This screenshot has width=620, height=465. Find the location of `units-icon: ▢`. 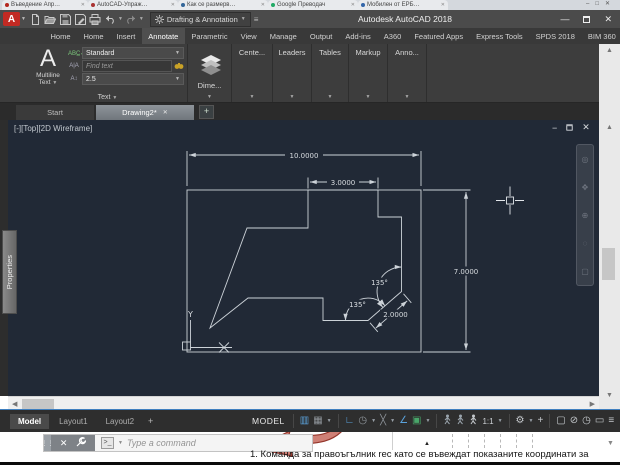

units-icon: ▢ is located at coordinates (560, 421).